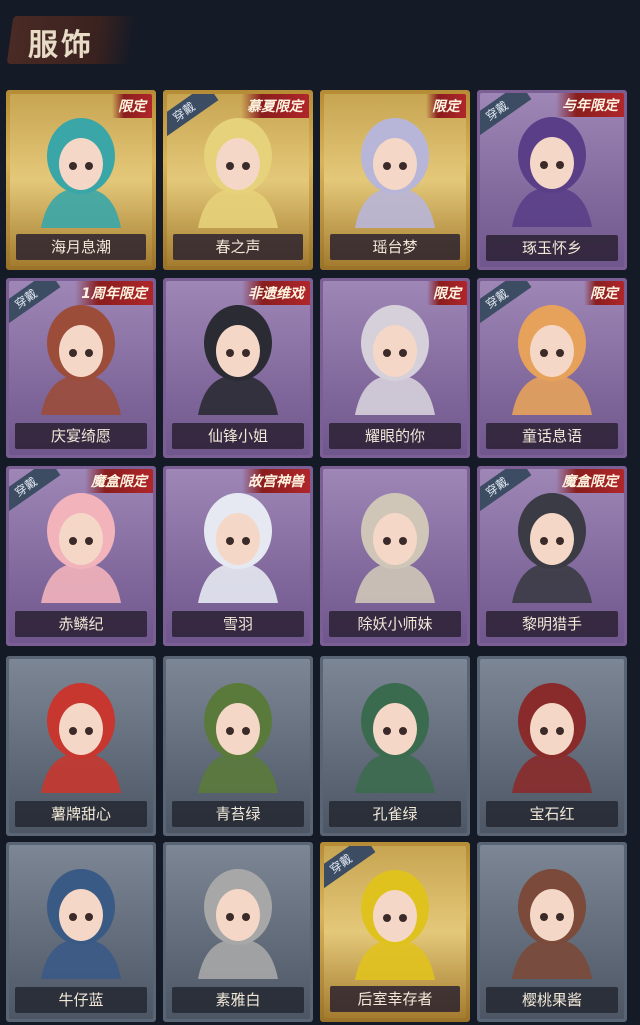 The height and width of the screenshot is (1025, 640). What do you see at coordinates (552, 248) in the screenshot?
I see `outfit-name: 琢玉怀乡` at bounding box center [552, 248].